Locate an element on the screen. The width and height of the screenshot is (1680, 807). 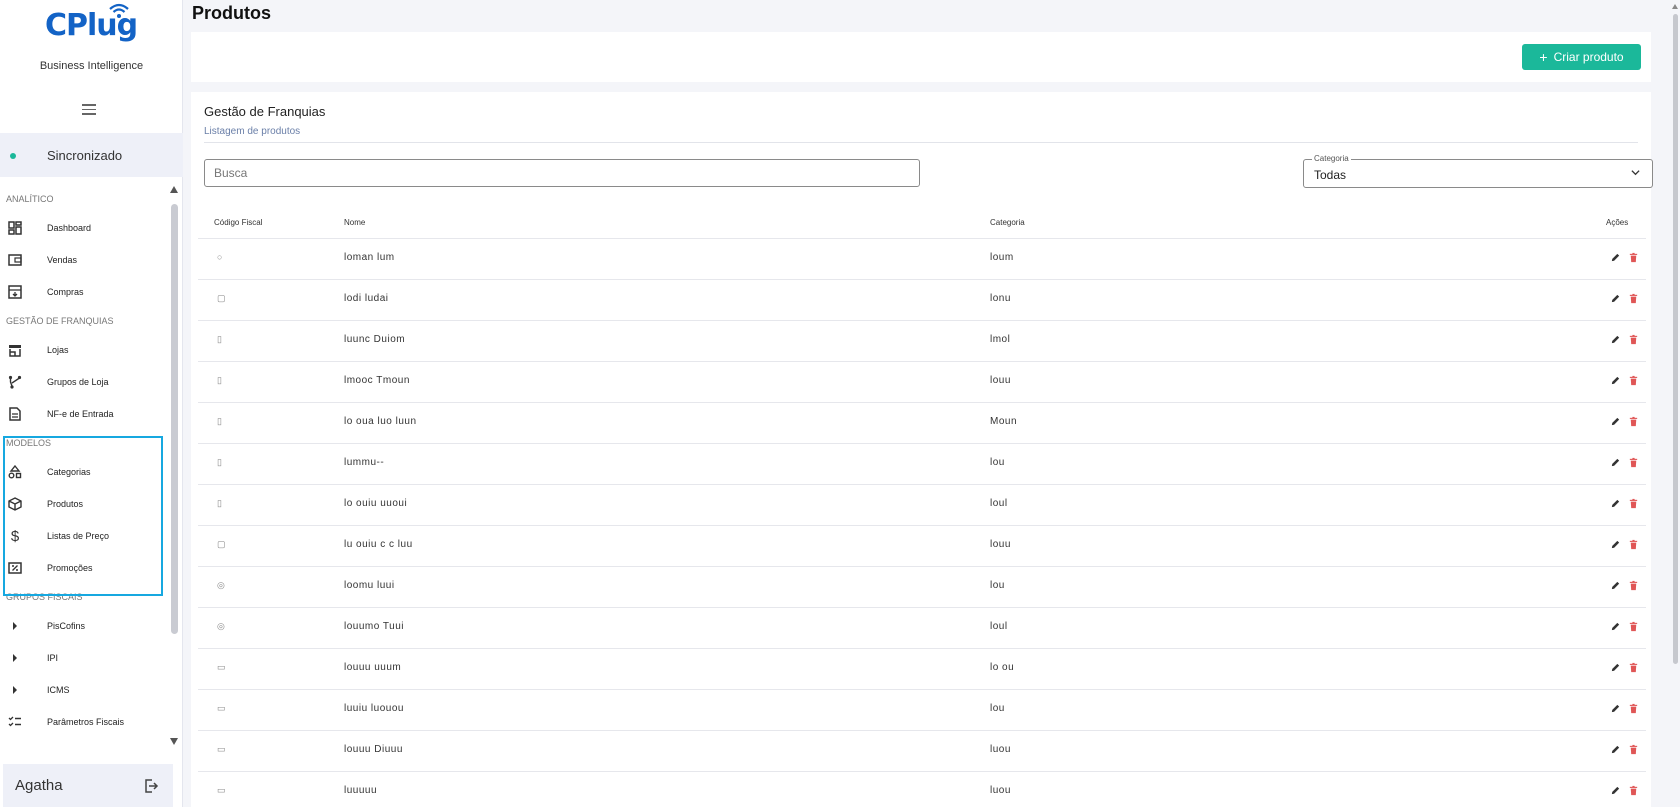
cell-name: louuu Diuuu is located at coordinates (373, 749).